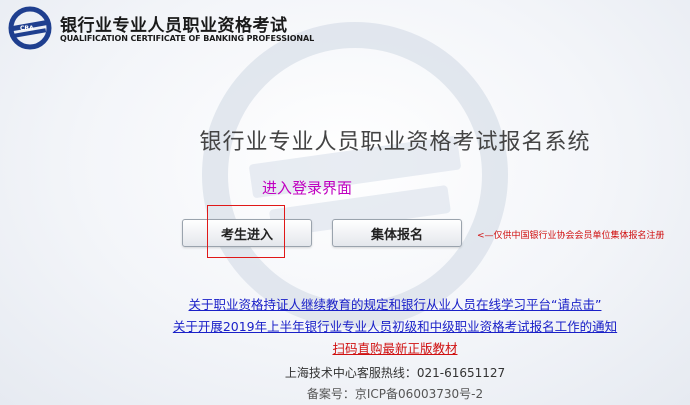  I want to click on exam-notice-link: 关于开展2019年上半年银行业专业人员初级和中级职业资格考试报名工作的通知, so click(345, 325).